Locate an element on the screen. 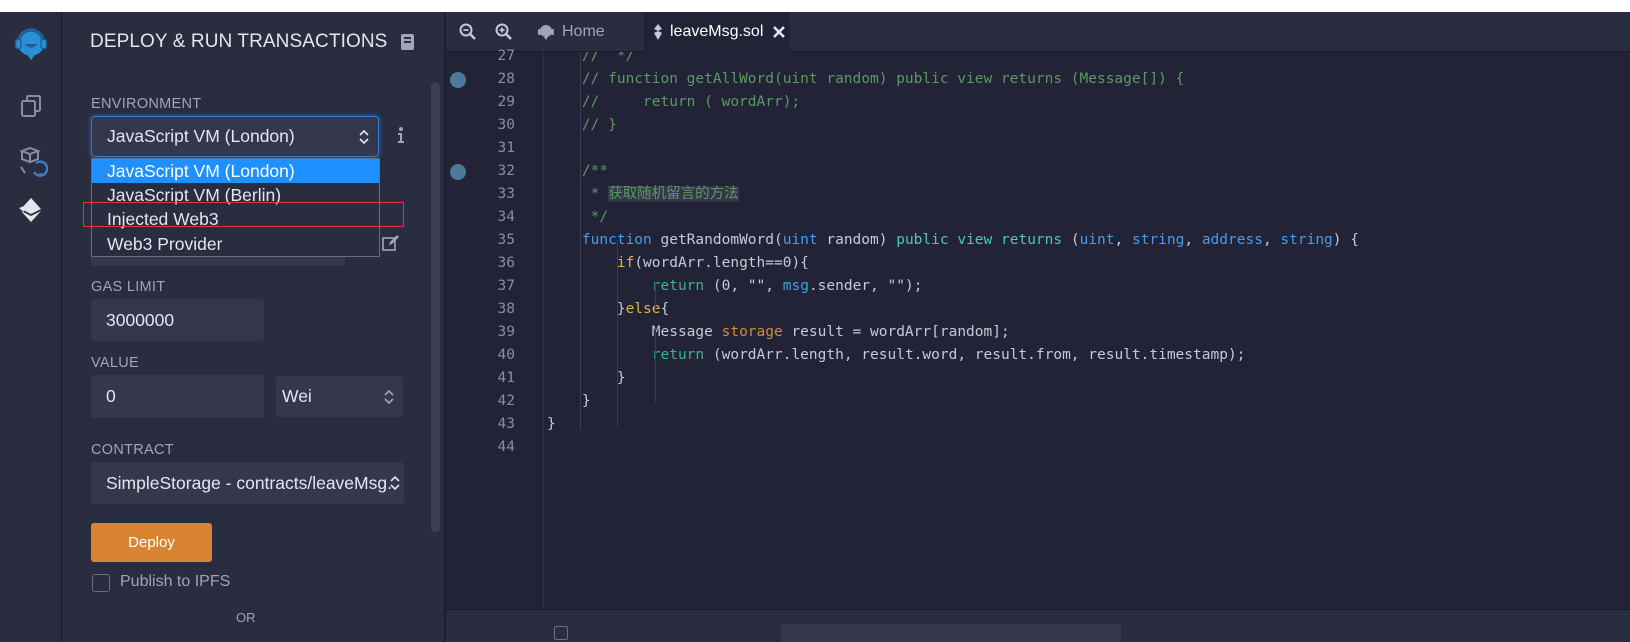 Image resolution: width=1630 pixels, height=642 pixels. publish-ipfs-label: Publish to IPFS is located at coordinates (175, 581).